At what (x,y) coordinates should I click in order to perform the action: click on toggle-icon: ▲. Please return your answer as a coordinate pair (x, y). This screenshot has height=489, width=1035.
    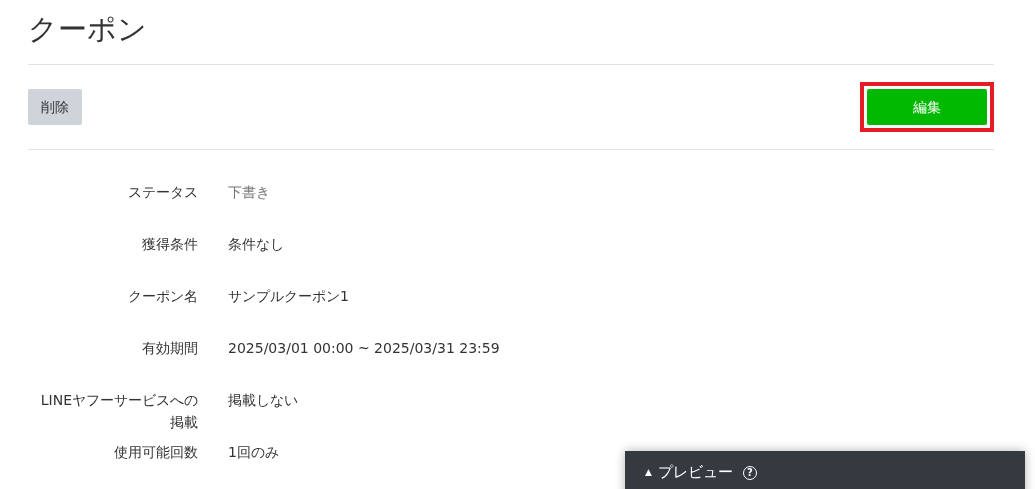
    Looking at the image, I should click on (648, 472).